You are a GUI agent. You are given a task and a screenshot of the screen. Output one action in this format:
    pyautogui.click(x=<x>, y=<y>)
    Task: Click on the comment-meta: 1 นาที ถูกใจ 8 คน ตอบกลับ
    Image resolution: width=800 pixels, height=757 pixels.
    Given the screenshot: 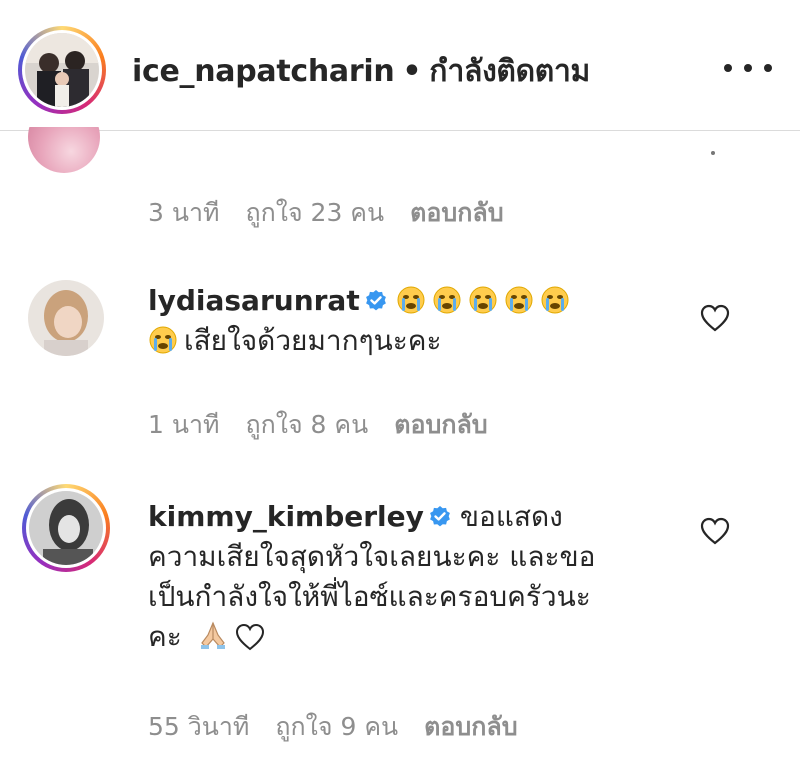 What is the action you would take?
    pyautogui.click(x=331, y=425)
    